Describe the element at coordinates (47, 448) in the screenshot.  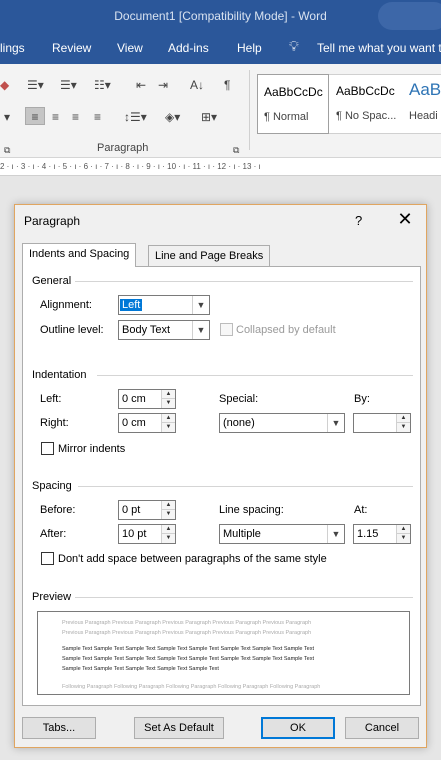
I see `mirror-indents-checkbox` at that location.